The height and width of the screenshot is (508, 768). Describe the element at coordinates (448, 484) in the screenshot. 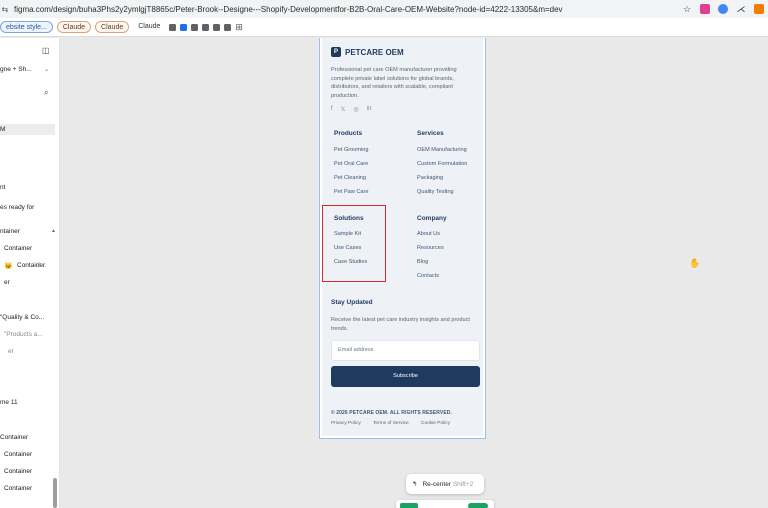

I see `recenter-label: Re-center Shift+2` at that location.